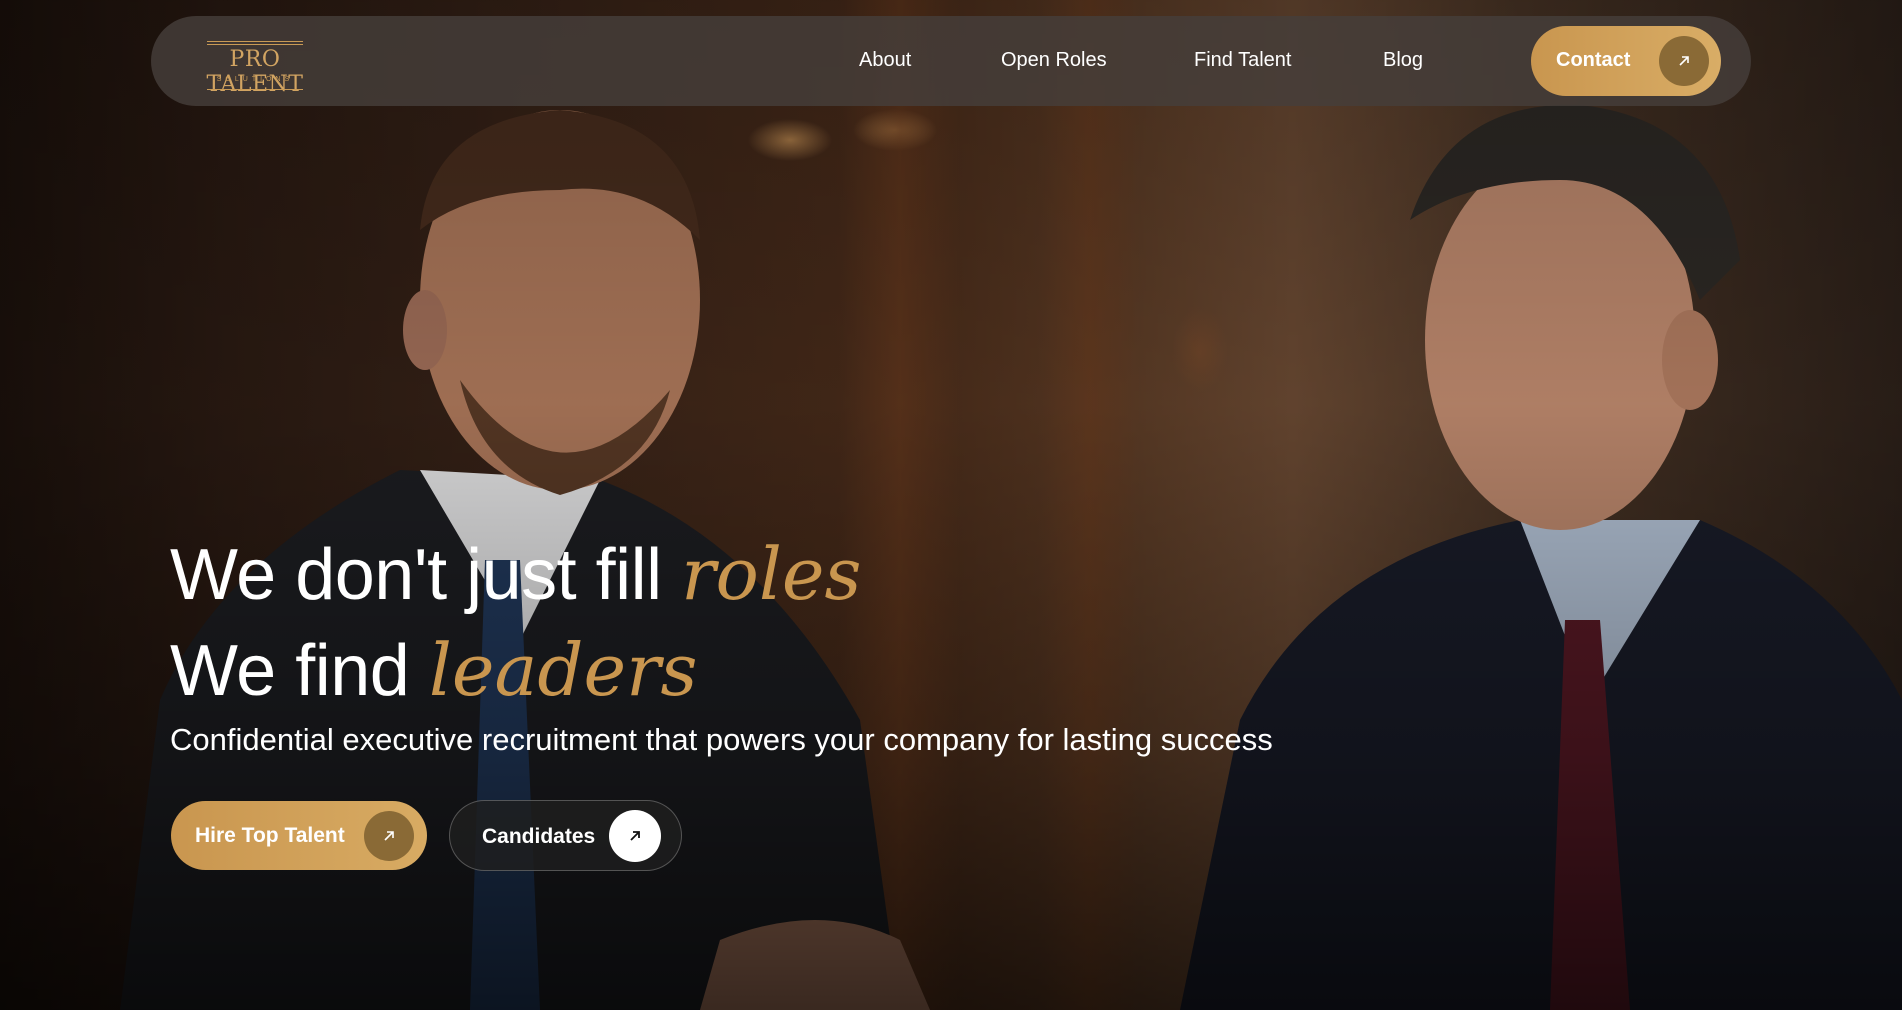 The width and height of the screenshot is (1902, 1010). I want to click on nav-link-open-roles: Open Roles, so click(1054, 60).